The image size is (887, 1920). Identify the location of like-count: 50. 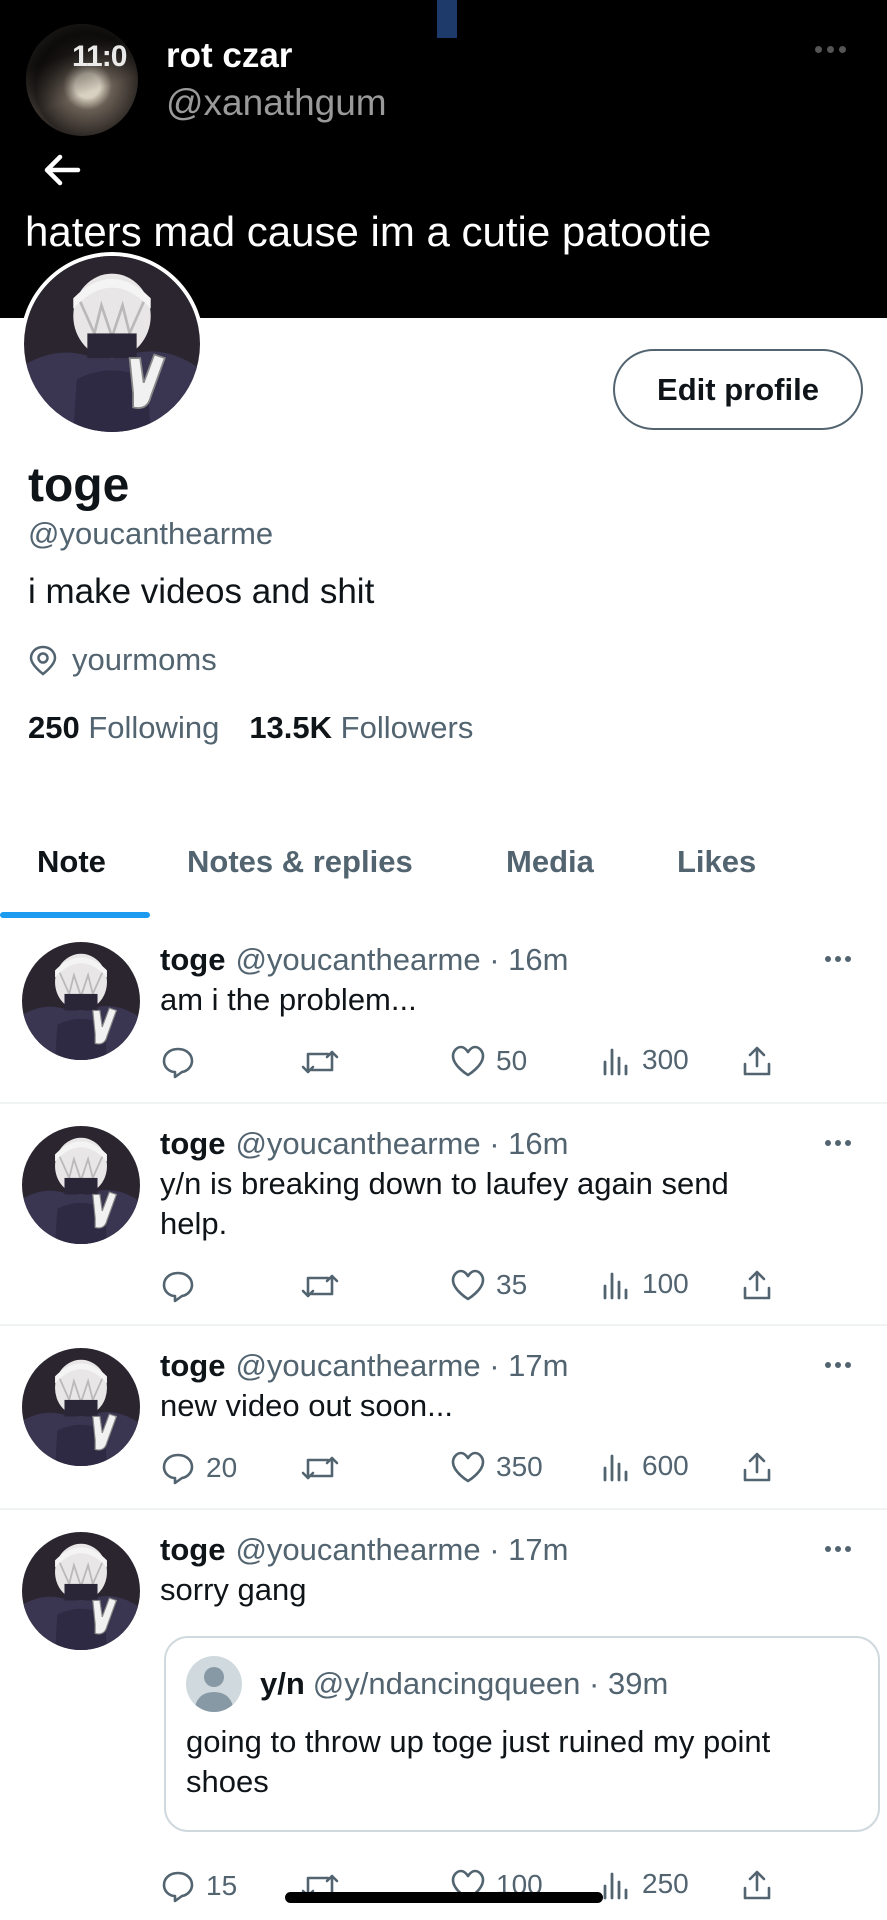
(512, 1060).